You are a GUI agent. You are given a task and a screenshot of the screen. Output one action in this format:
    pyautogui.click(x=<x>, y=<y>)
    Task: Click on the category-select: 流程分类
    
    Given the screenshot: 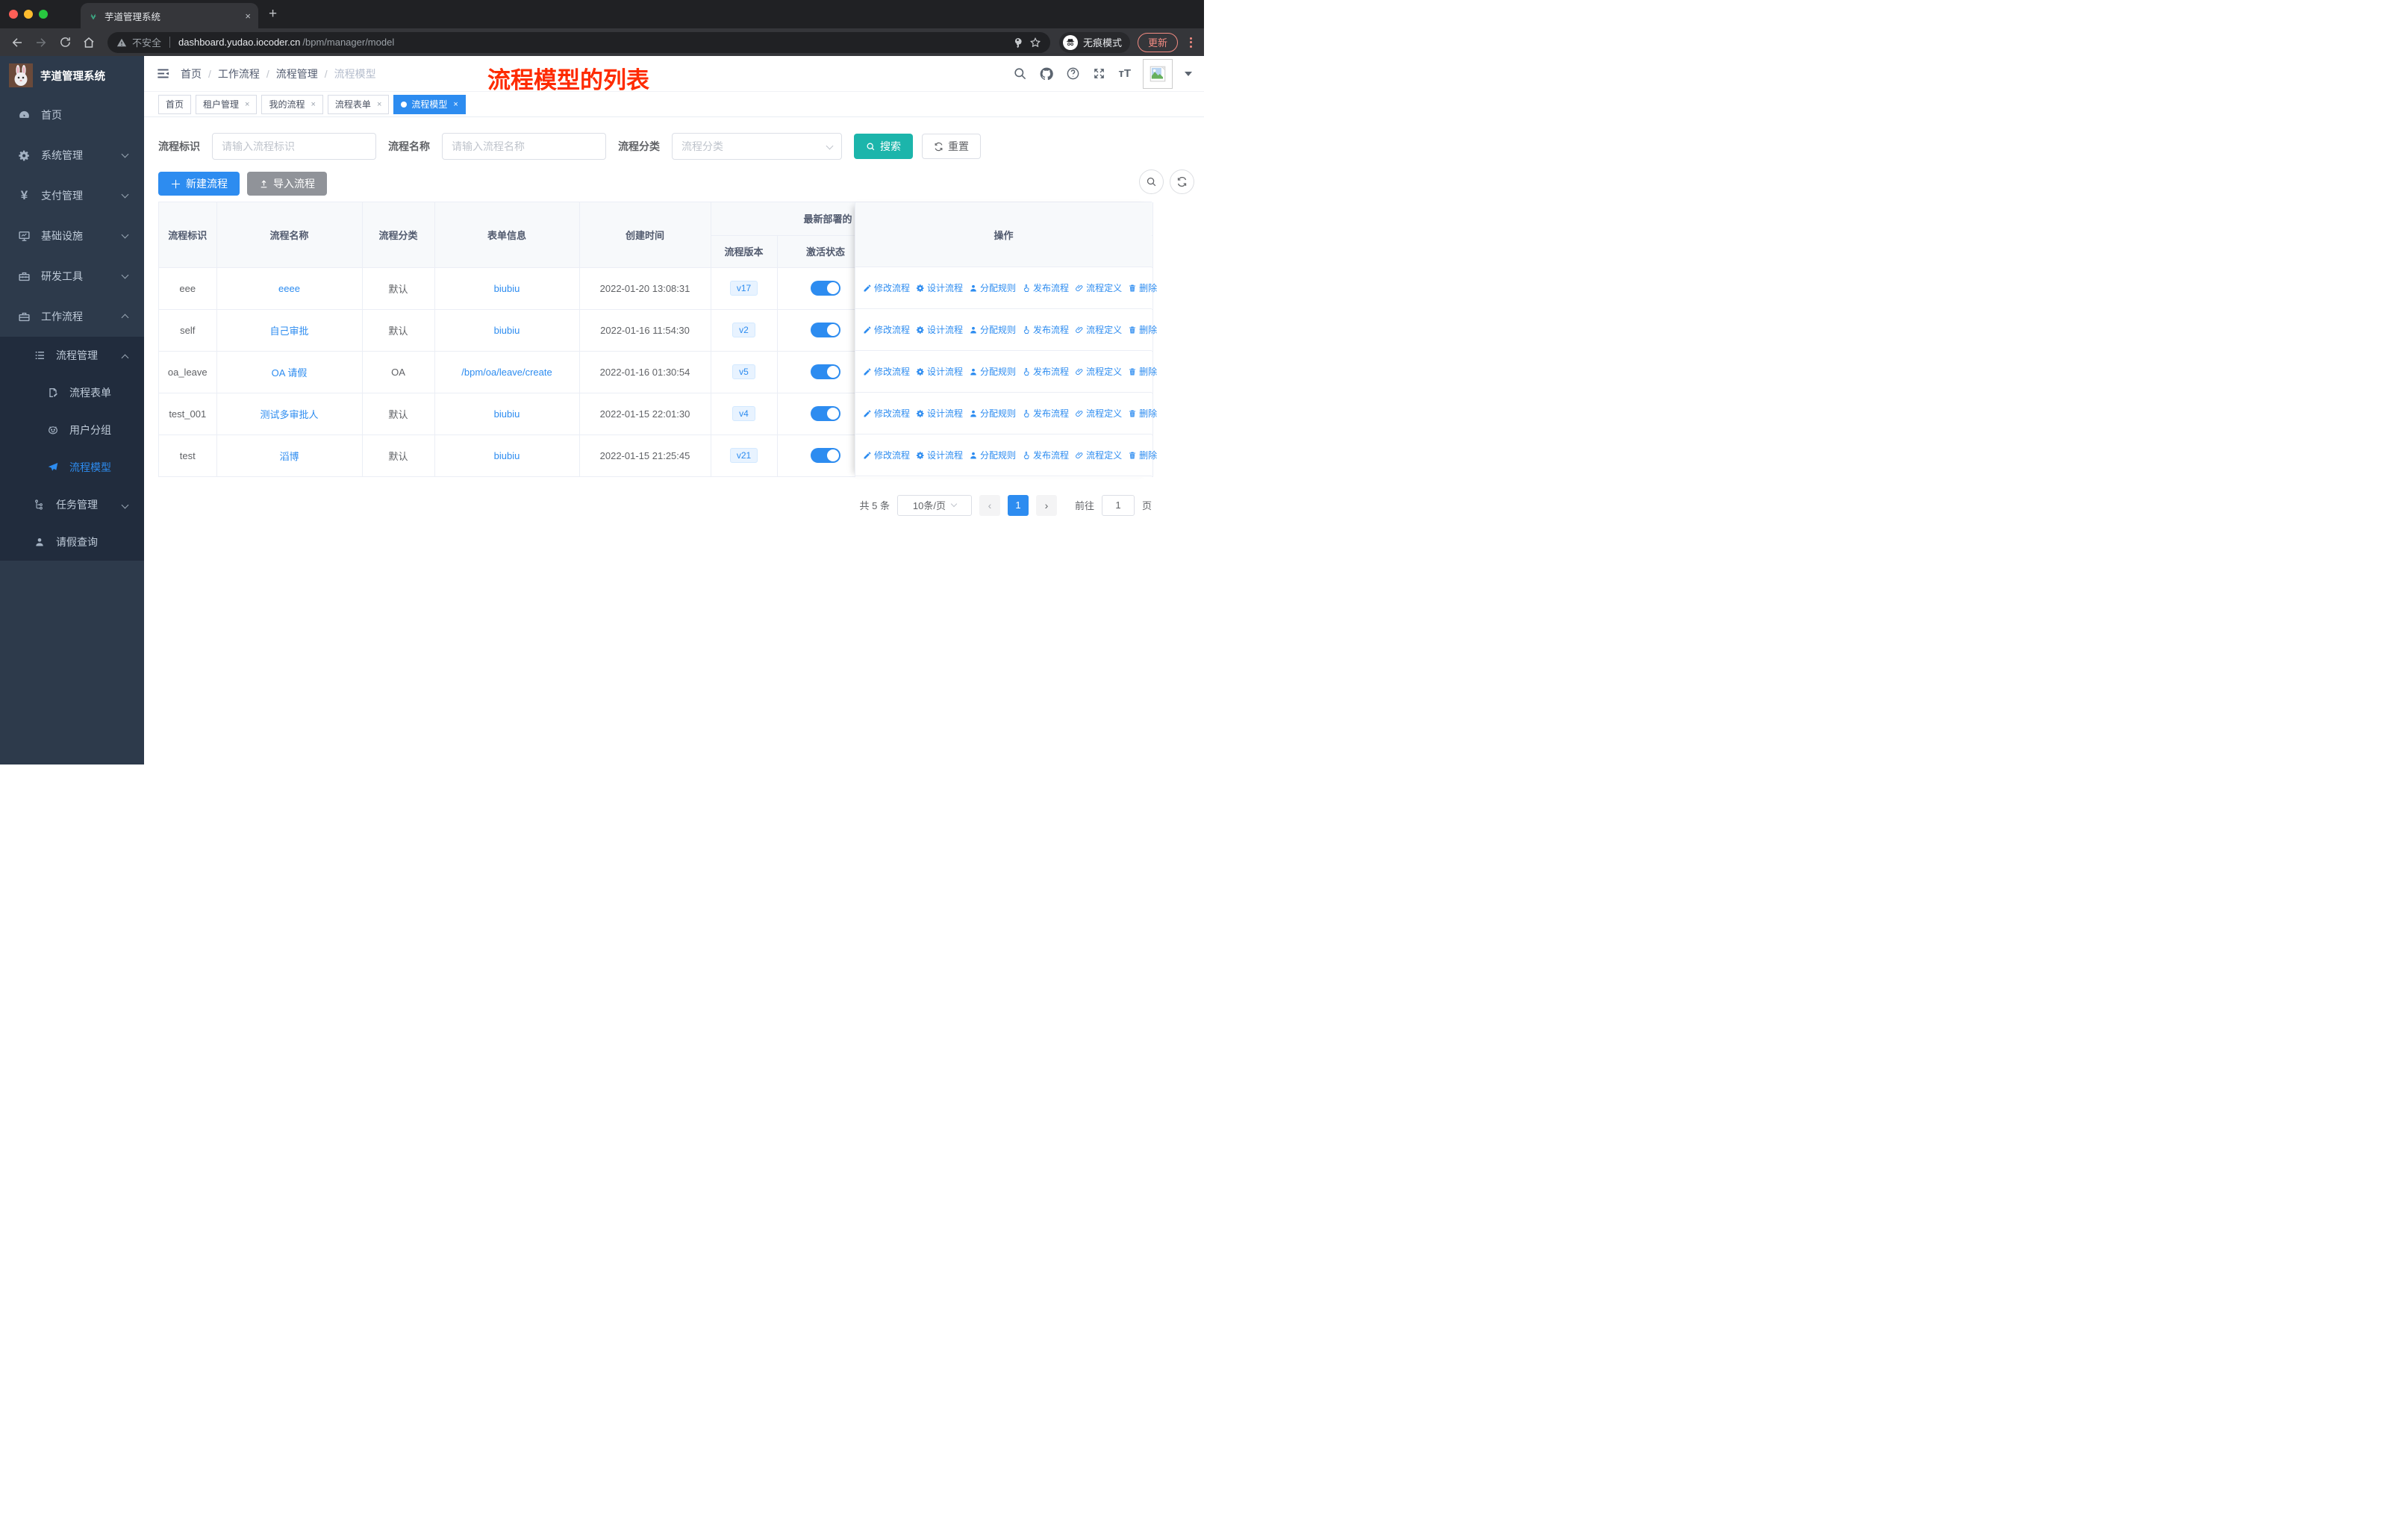 What is the action you would take?
    pyautogui.click(x=757, y=146)
    